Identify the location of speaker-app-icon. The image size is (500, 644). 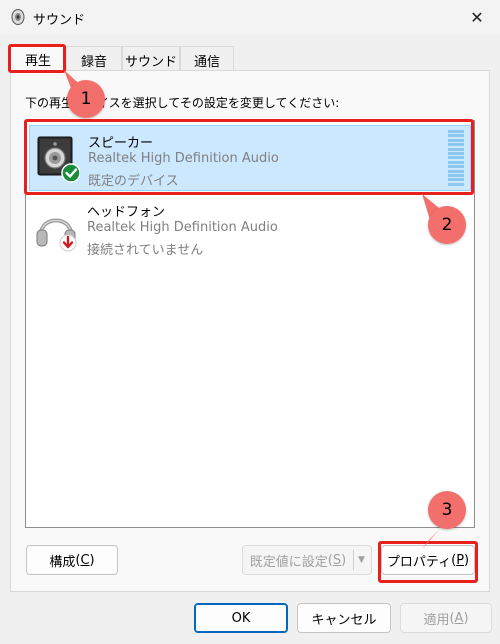
(18, 17).